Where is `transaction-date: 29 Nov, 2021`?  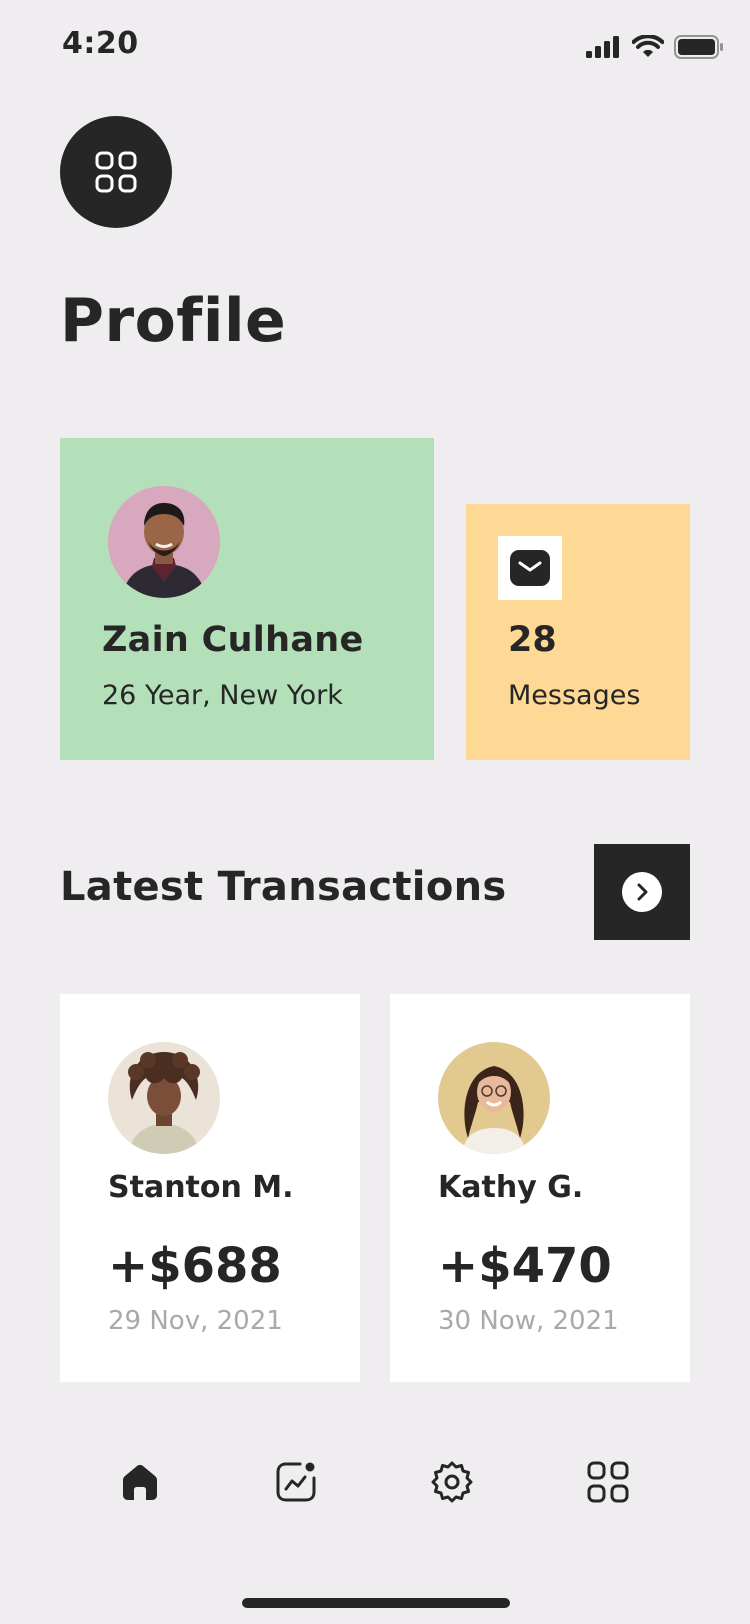
transaction-date: 29 Nov, 2021 is located at coordinates (195, 1321).